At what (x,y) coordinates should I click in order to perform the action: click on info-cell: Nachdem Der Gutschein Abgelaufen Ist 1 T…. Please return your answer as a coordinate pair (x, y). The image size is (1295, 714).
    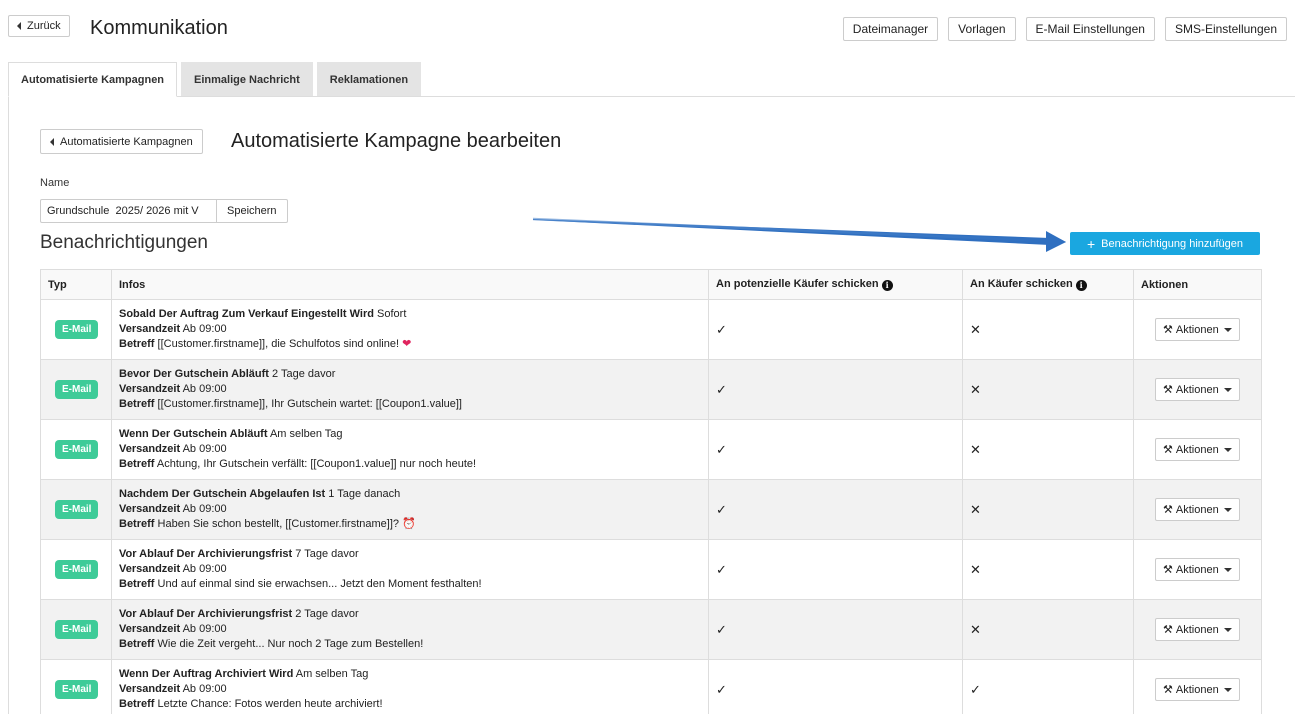
    Looking at the image, I should click on (410, 509).